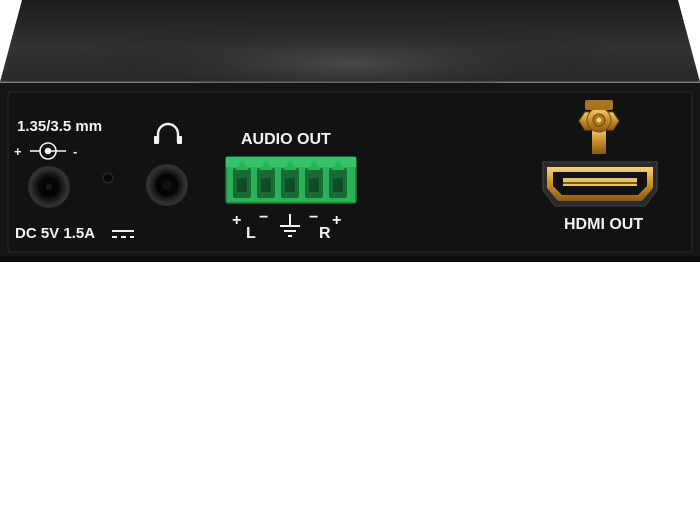  What do you see at coordinates (60, 126) in the screenshot?
I see `dc-plug-size-label: 1.35/3.5 mm` at bounding box center [60, 126].